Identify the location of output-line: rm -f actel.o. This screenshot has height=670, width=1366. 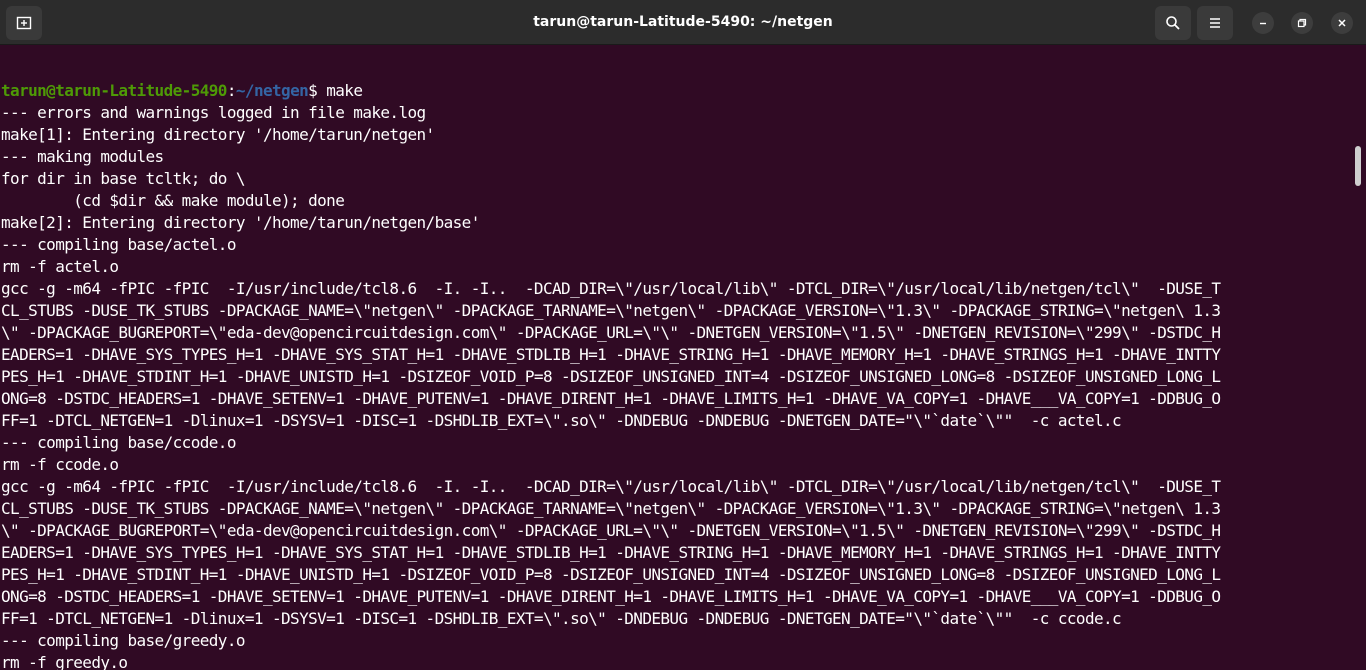
(60, 266).